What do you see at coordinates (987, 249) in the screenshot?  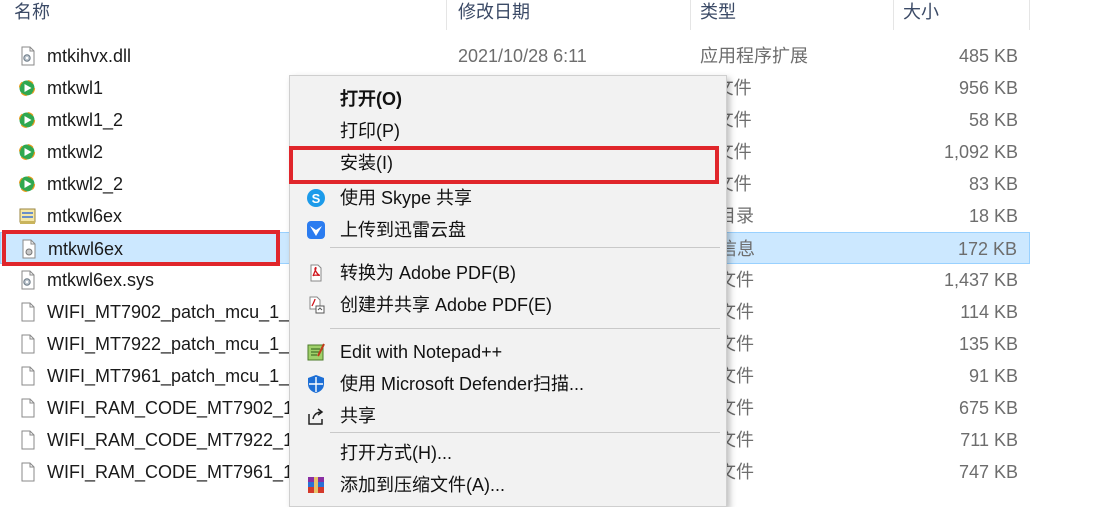 I see `file-size: 172 KB` at bounding box center [987, 249].